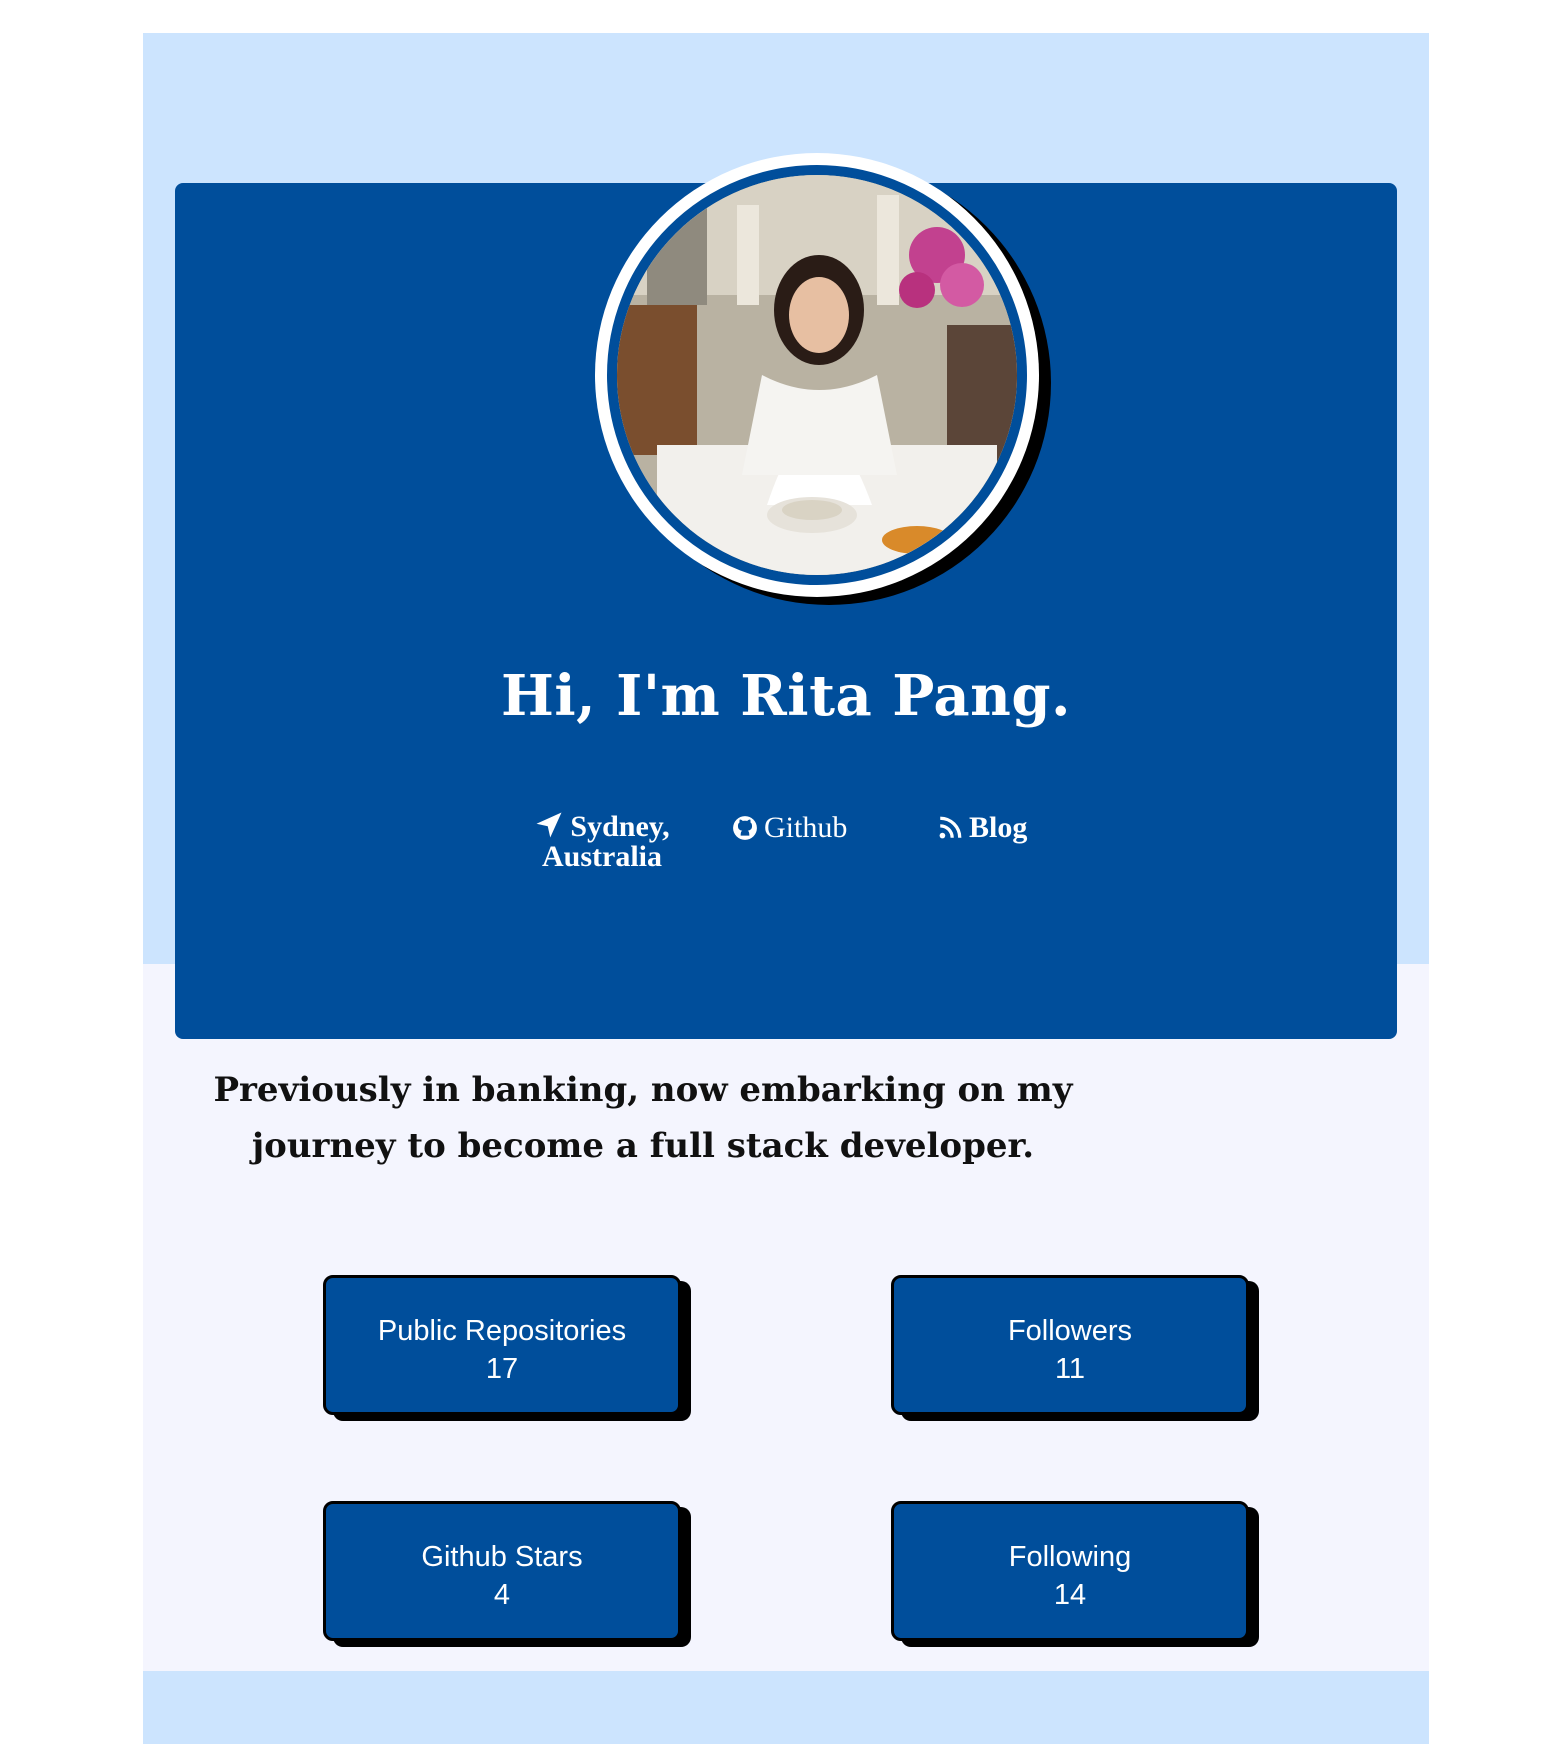 Image resolution: width=1552 pixels, height=1744 pixels. I want to click on avatar, so click(817, 375).